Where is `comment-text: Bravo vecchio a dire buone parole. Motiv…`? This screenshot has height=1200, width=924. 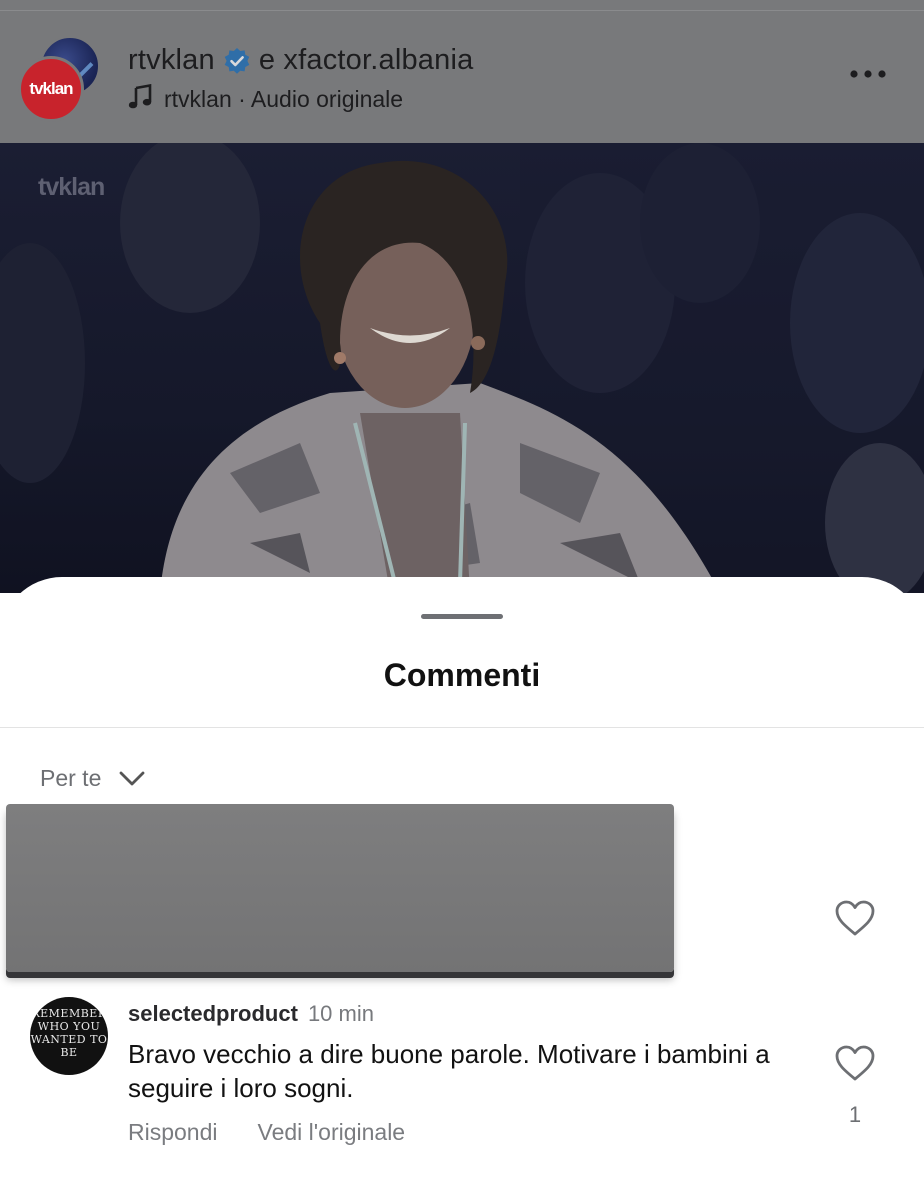 comment-text: Bravo vecchio a dire buone parole. Motiv… is located at coordinates (449, 1071).